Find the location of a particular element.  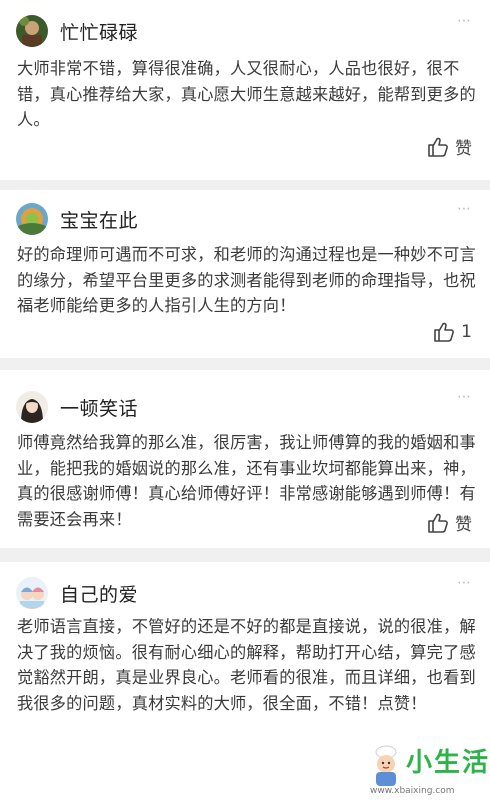

comment-header: 一顿笑话 is located at coordinates (77, 407).